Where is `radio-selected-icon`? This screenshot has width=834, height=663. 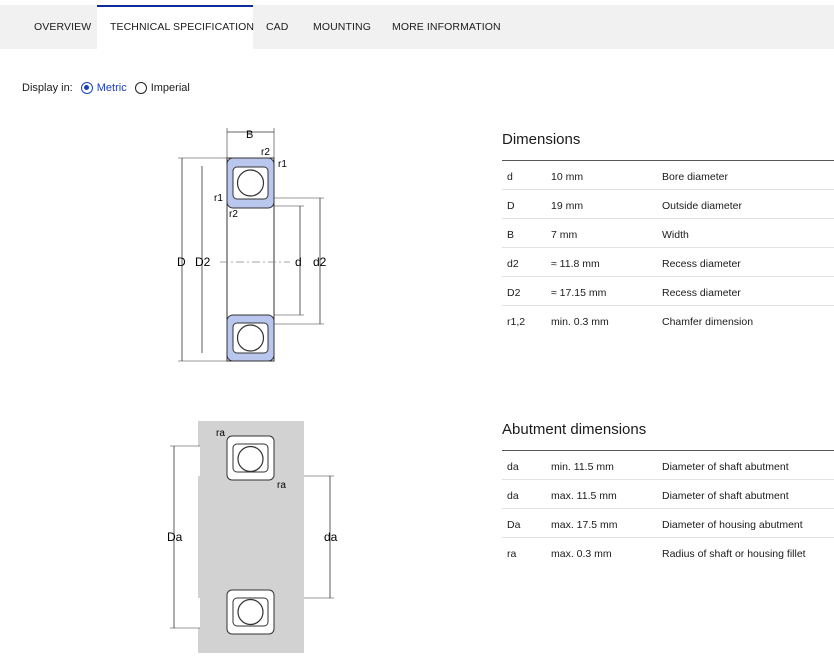
radio-selected-icon is located at coordinates (86, 88).